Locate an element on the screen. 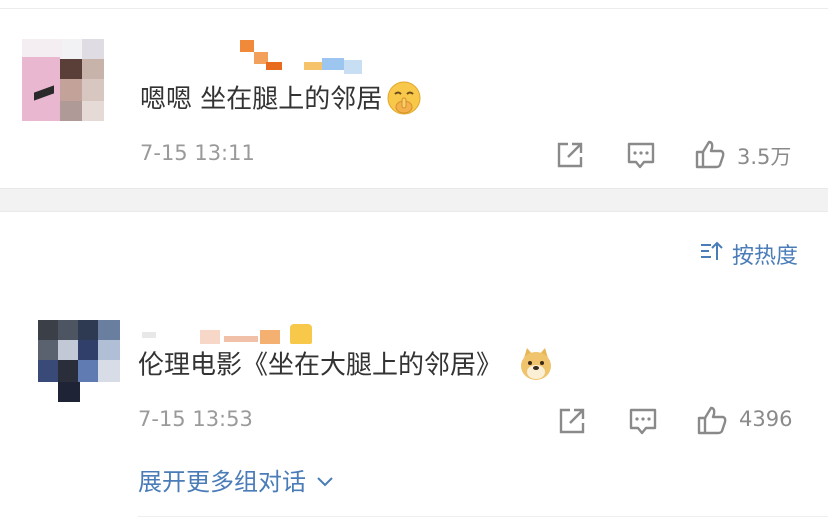 The height and width of the screenshot is (530, 828). expand-conversation-link: 展开更多组对话 is located at coordinates (236, 479).